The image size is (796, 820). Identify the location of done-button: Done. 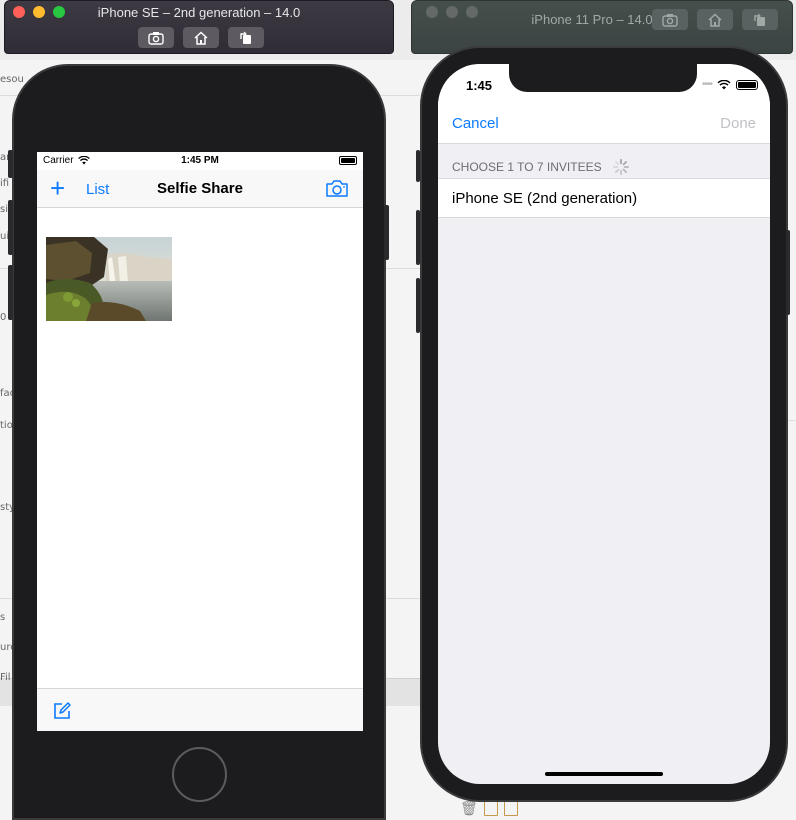
(738, 123).